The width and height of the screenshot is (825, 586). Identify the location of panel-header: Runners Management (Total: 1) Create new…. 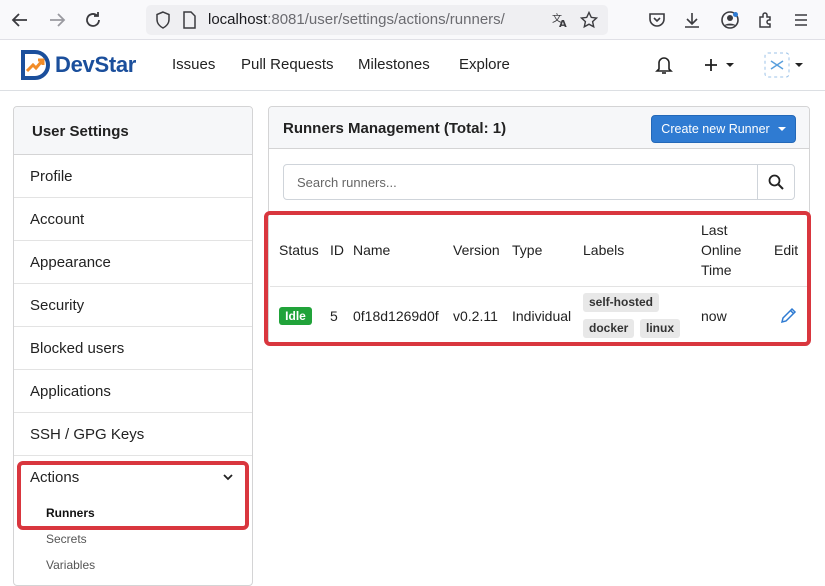
(539, 128).